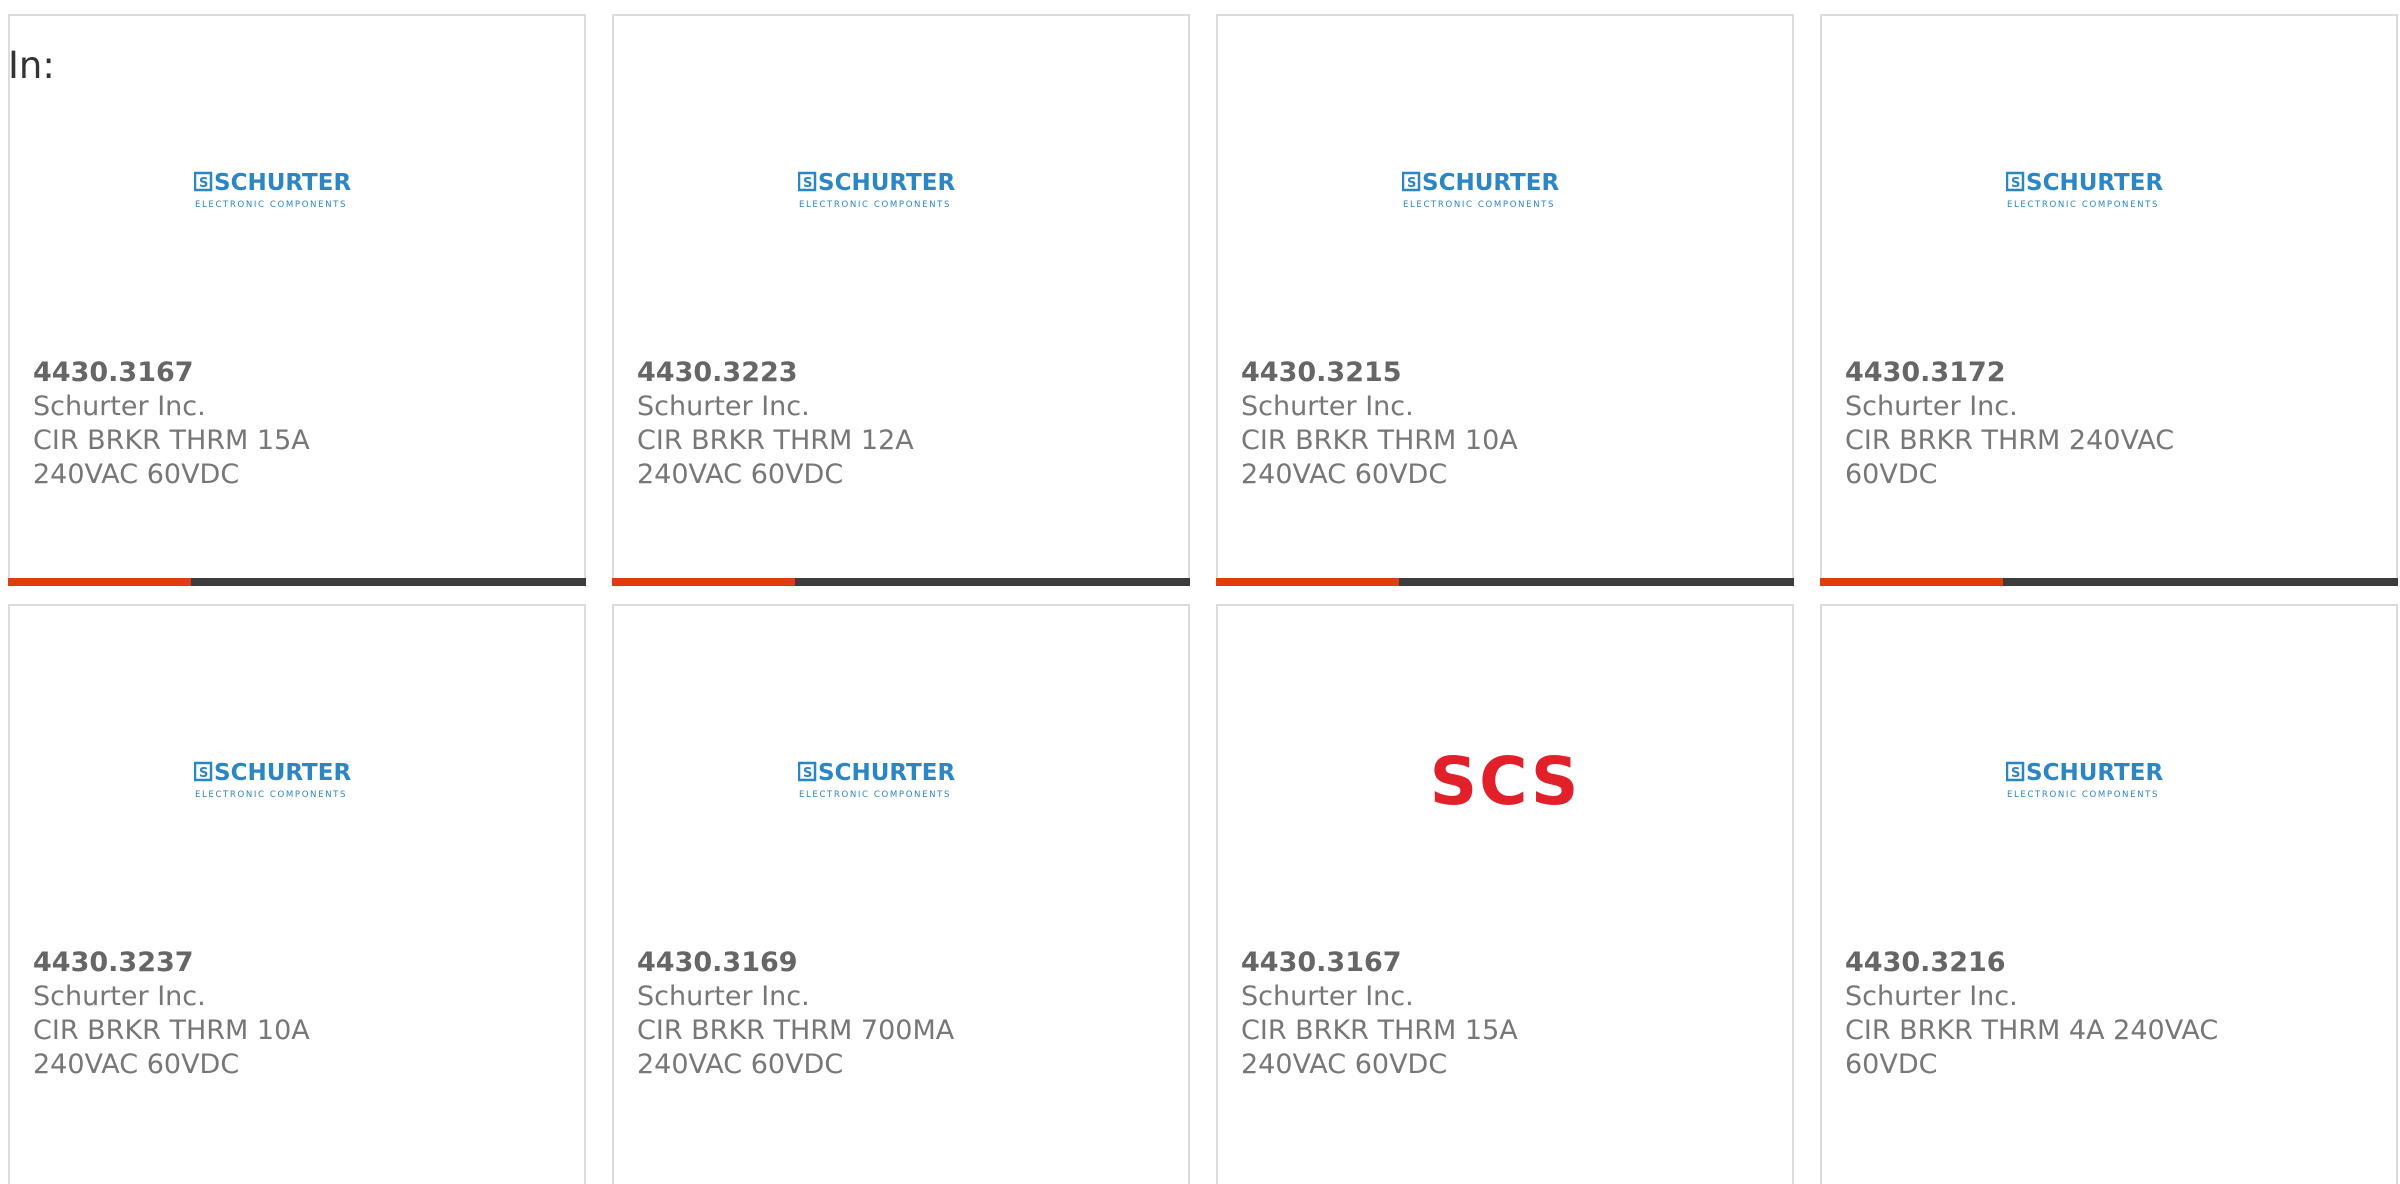 This screenshot has width=2400, height=1184. I want to click on product-description: CIR BRKR THRM 240VAC 60VDC, so click(2010, 457).